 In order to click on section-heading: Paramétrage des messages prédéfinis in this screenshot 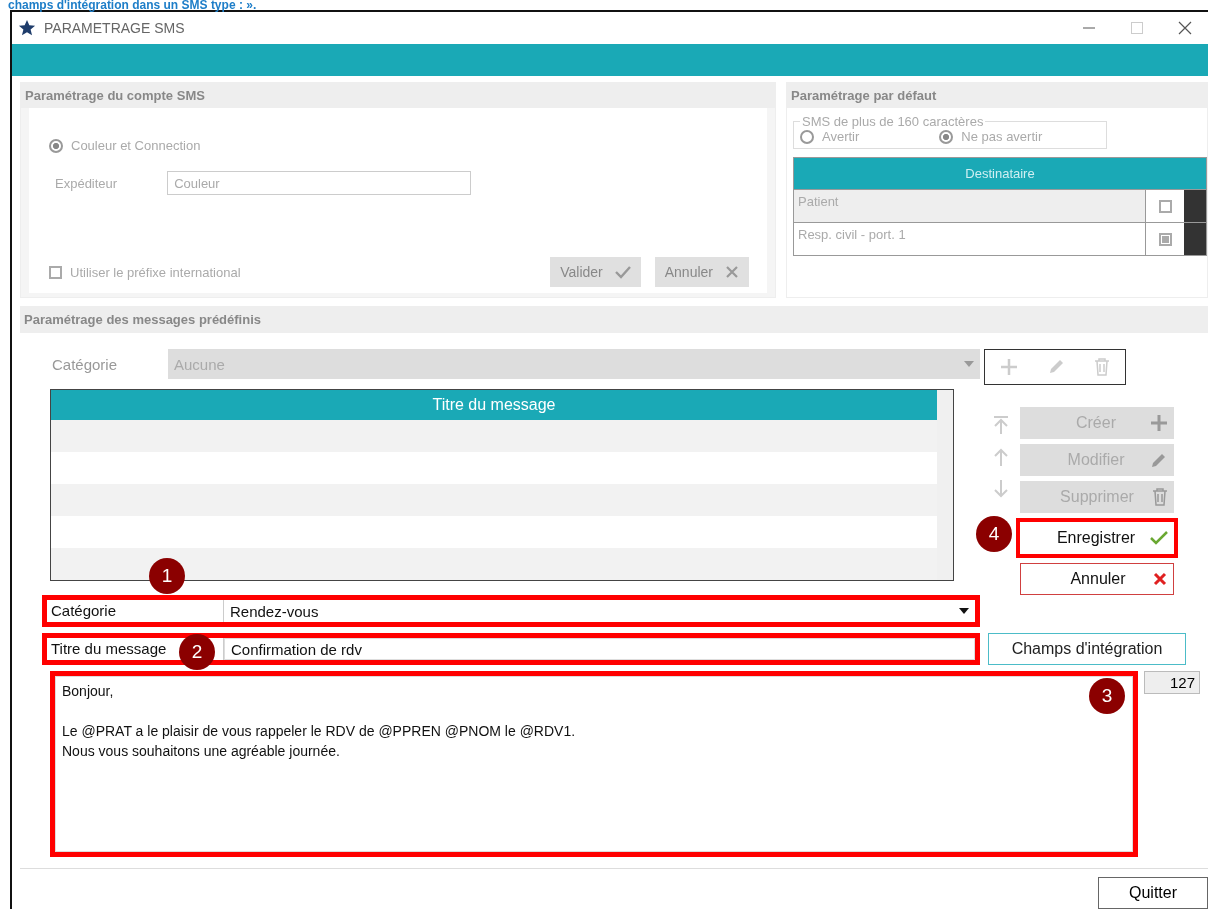, I will do `click(614, 319)`.